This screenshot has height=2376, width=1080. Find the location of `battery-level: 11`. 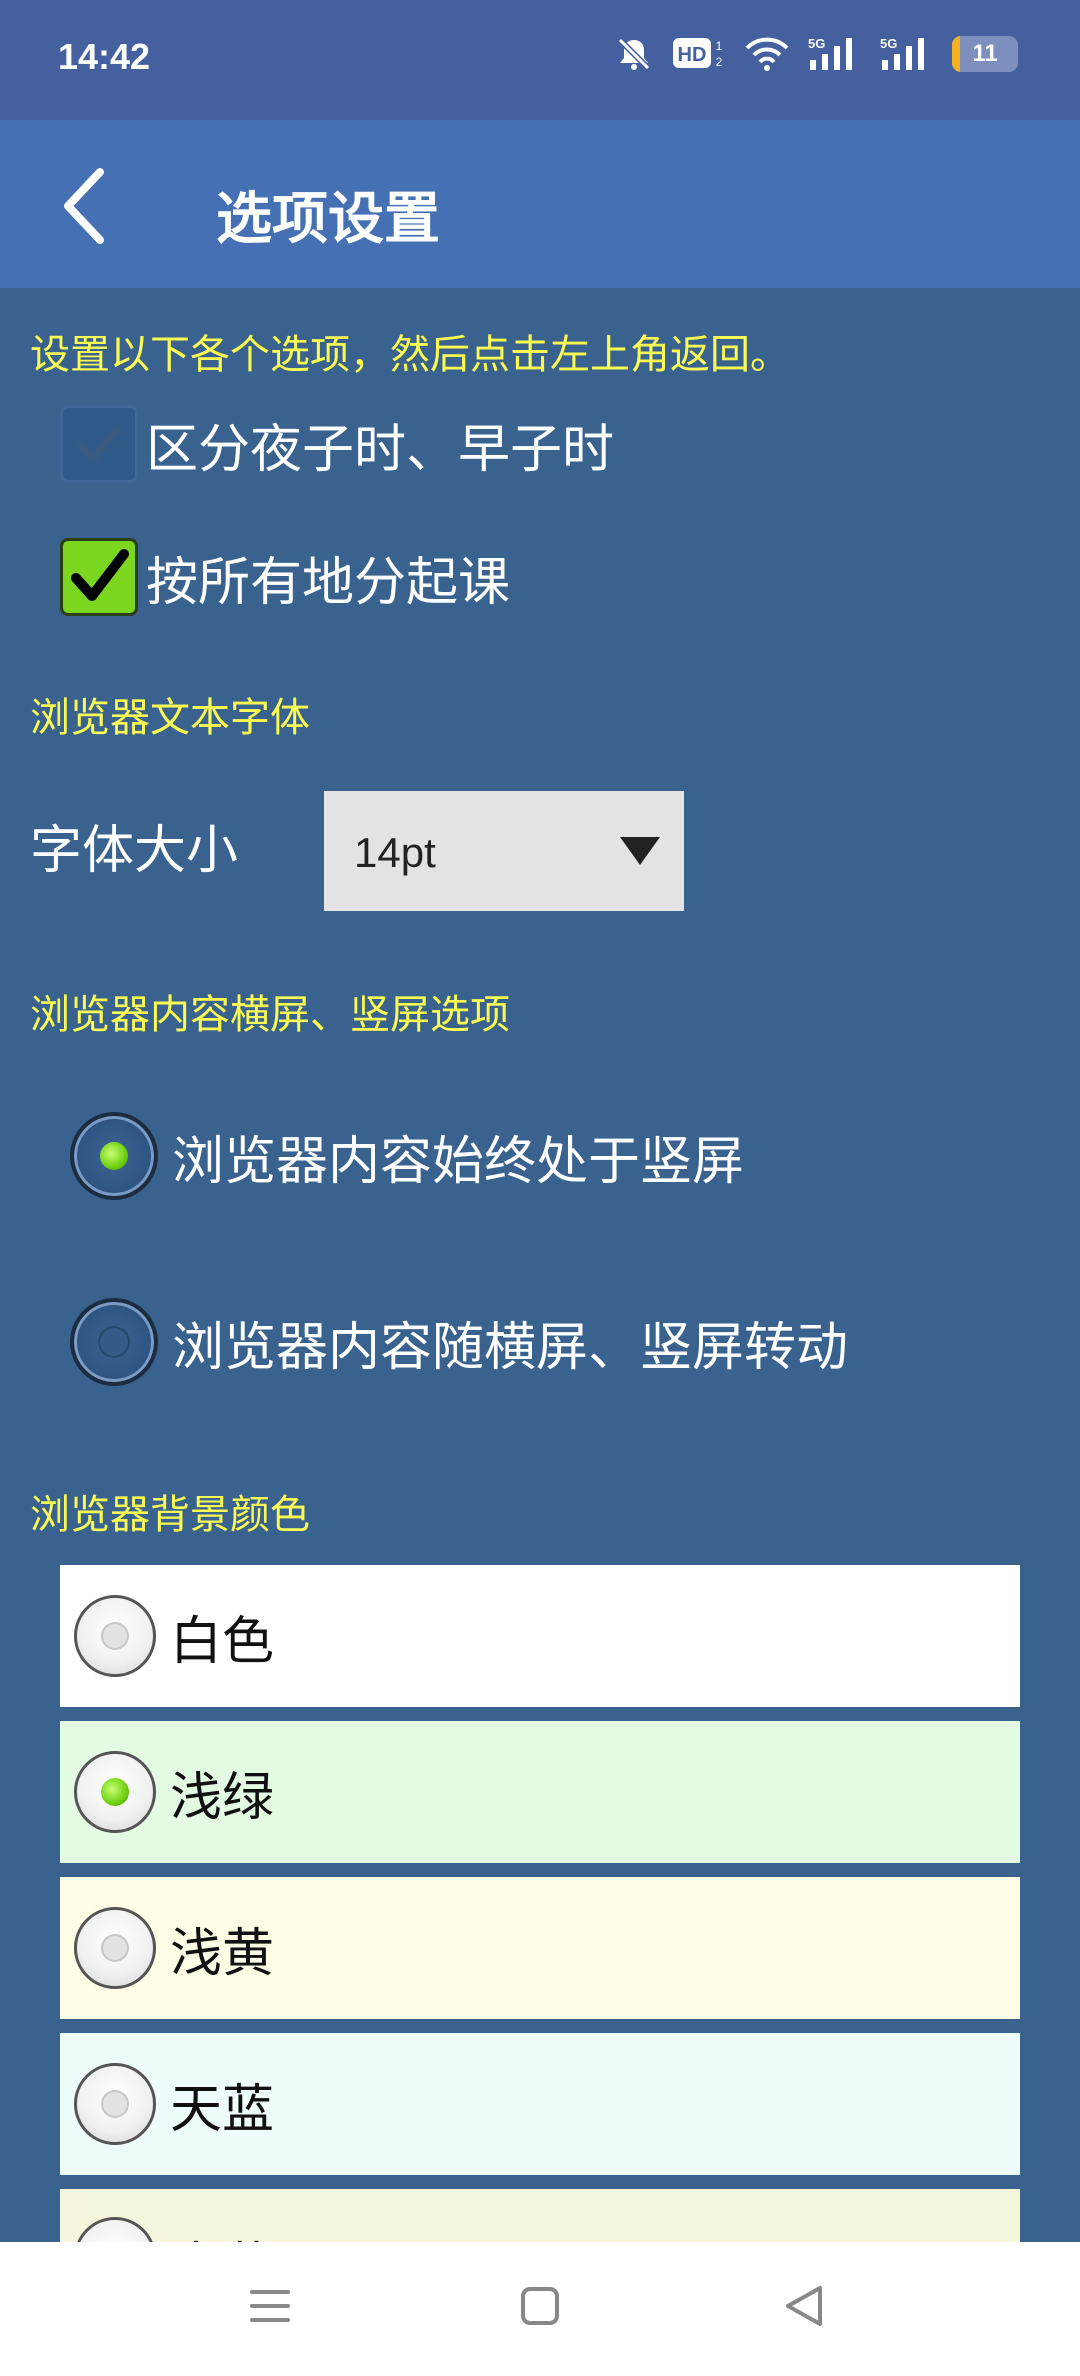

battery-level: 11 is located at coordinates (985, 53).